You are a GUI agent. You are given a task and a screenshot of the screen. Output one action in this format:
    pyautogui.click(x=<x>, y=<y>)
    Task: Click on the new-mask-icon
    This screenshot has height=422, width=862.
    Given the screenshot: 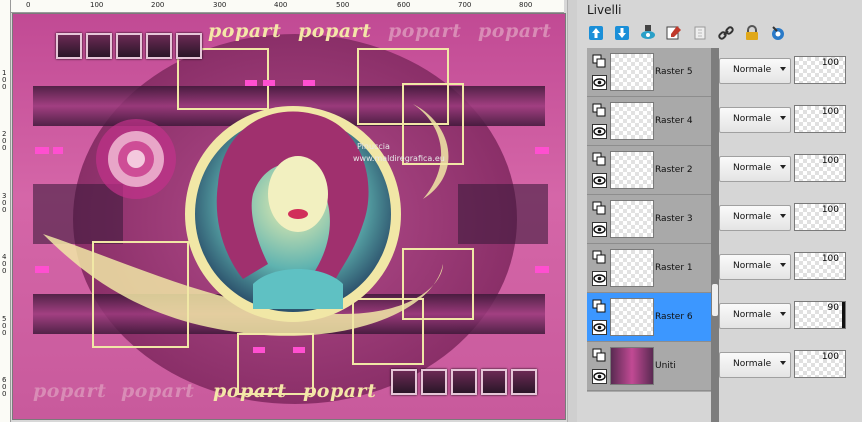 What is the action you would take?
    pyautogui.click(x=648, y=33)
    